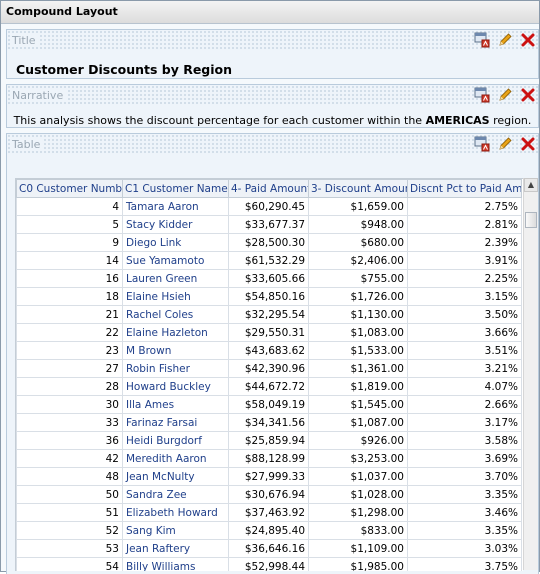 The height and width of the screenshot is (574, 540). Describe the element at coordinates (464, 260) in the screenshot. I see `table-cell: 3.91%` at that location.